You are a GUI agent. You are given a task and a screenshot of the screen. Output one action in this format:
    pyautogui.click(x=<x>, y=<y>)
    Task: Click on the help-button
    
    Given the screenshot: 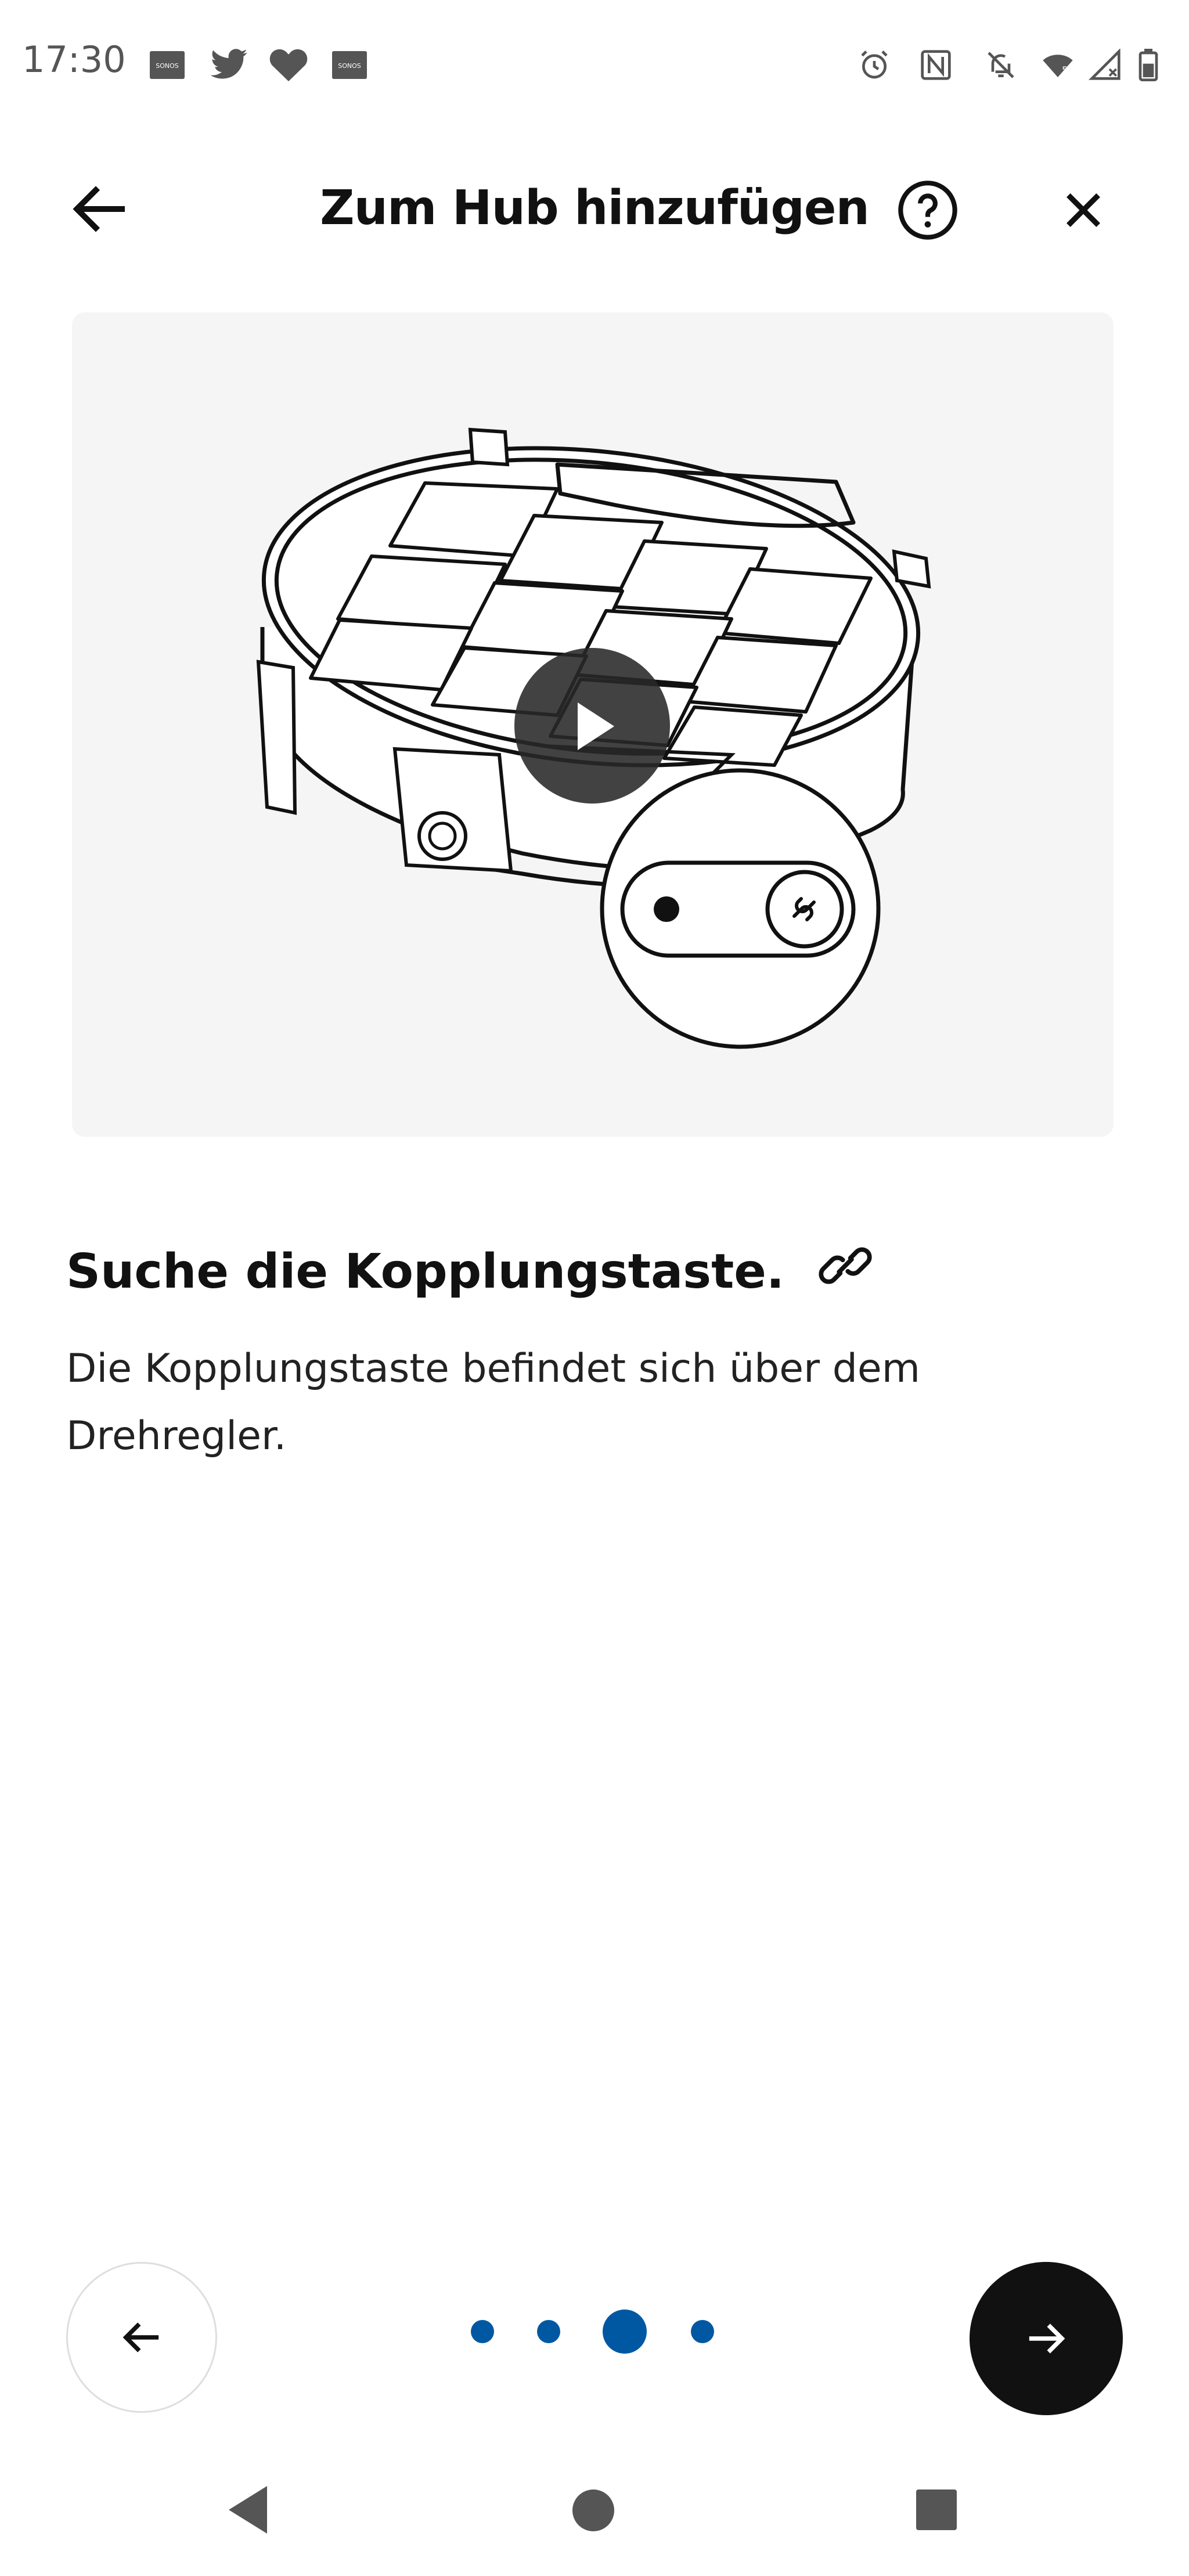 What is the action you would take?
    pyautogui.click(x=927, y=210)
    